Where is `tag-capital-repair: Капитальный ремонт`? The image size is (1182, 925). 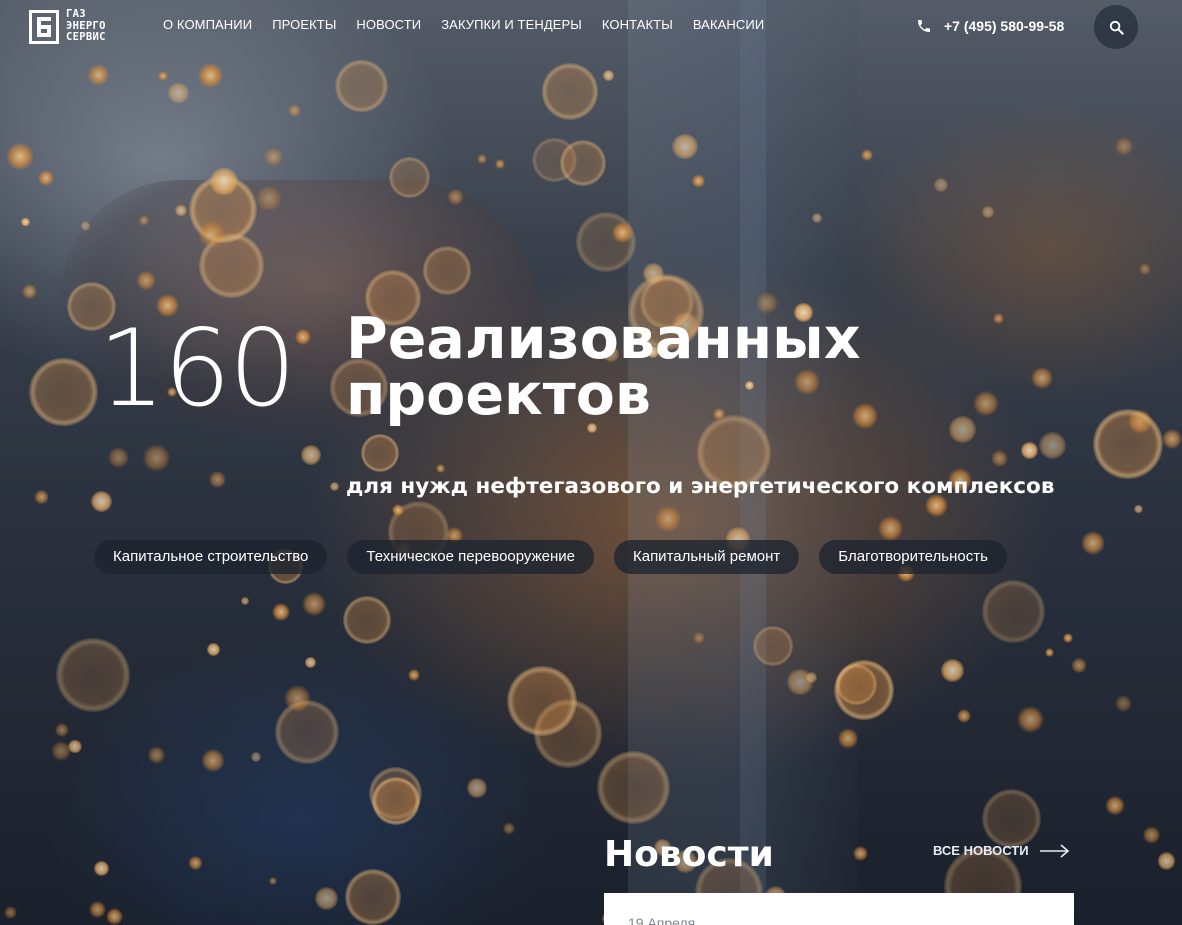 tag-capital-repair: Капитальный ремонт is located at coordinates (706, 557).